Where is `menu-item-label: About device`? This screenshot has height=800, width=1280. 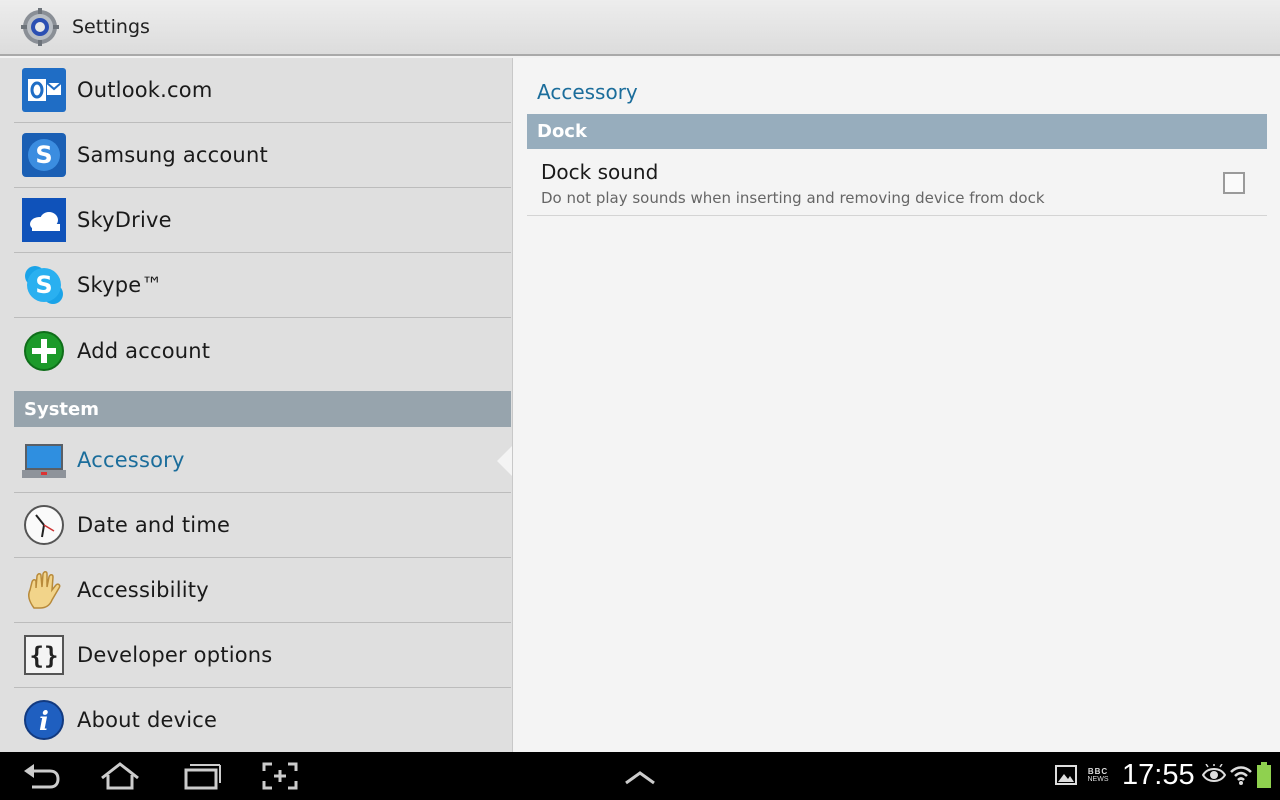 menu-item-label: About device is located at coordinates (147, 720).